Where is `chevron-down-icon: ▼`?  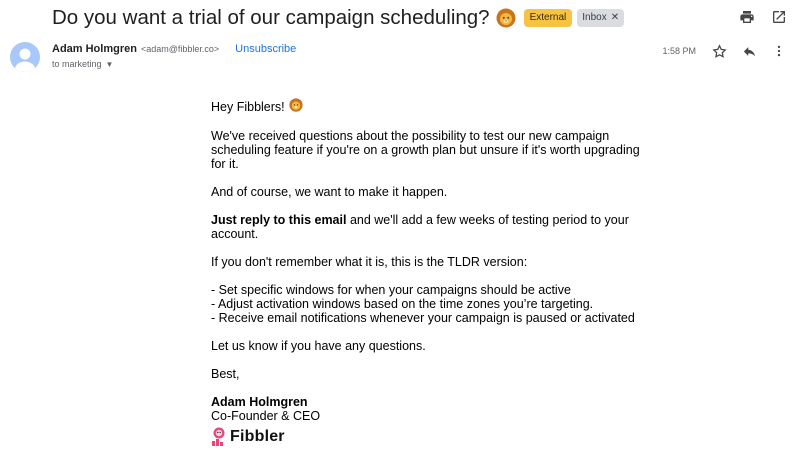
chevron-down-icon: ▼ is located at coordinates (109, 64).